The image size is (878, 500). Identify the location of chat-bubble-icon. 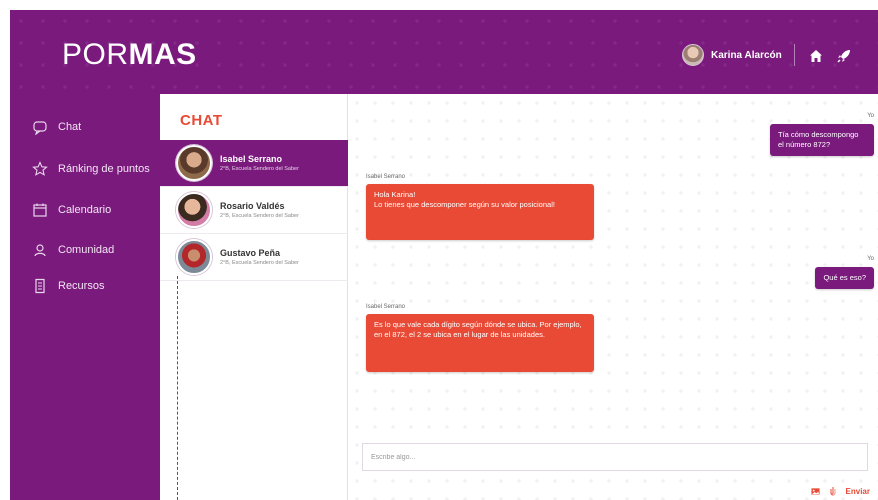
(40, 128).